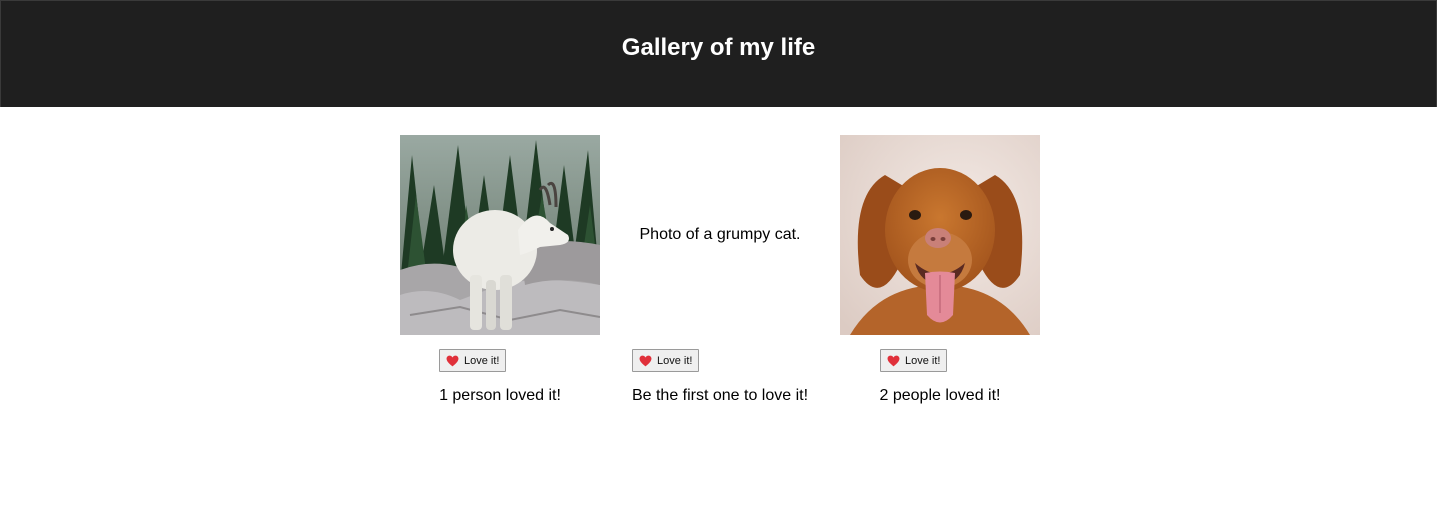  What do you see at coordinates (940, 235) in the screenshot?
I see `dog-image` at bounding box center [940, 235].